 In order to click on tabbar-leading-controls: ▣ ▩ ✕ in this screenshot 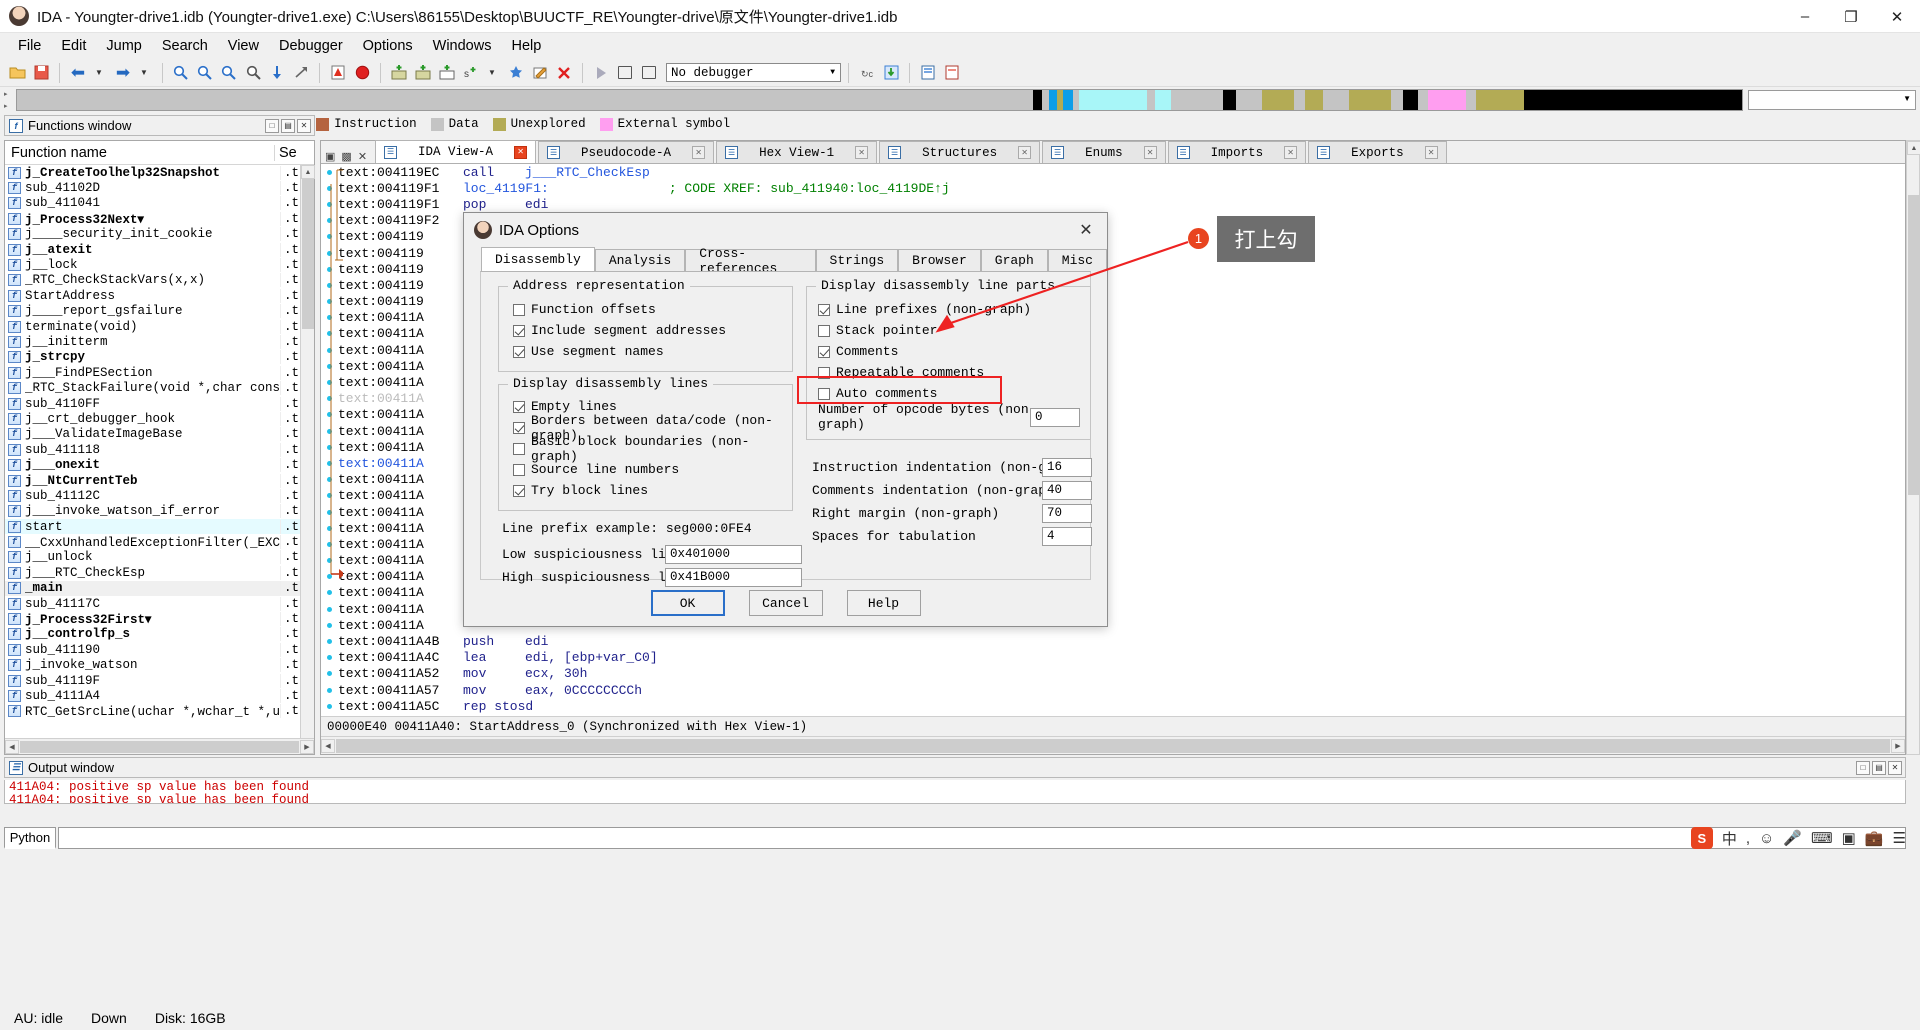, I will do `click(348, 156)`.